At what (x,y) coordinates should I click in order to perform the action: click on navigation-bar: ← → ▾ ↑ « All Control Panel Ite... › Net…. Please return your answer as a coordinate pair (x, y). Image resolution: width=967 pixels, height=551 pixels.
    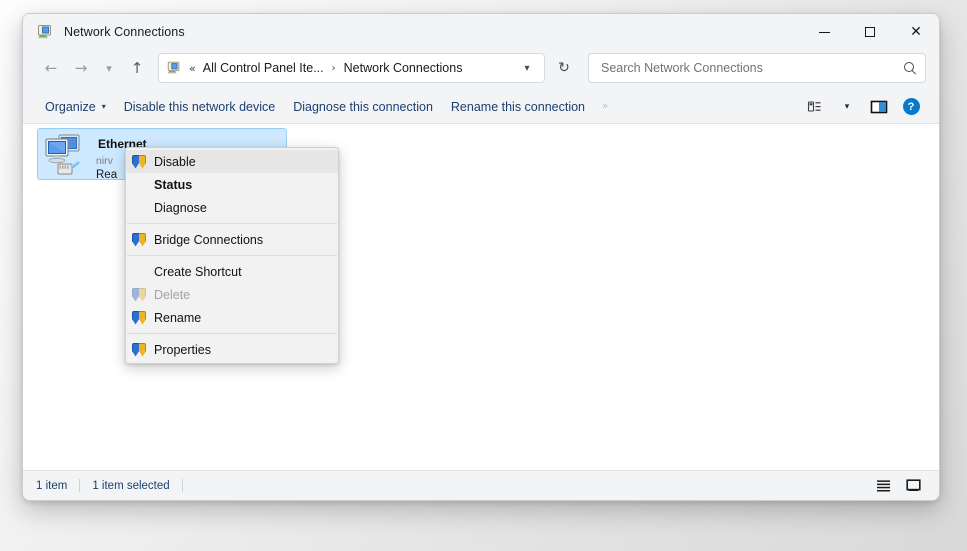
    Looking at the image, I should click on (481, 70).